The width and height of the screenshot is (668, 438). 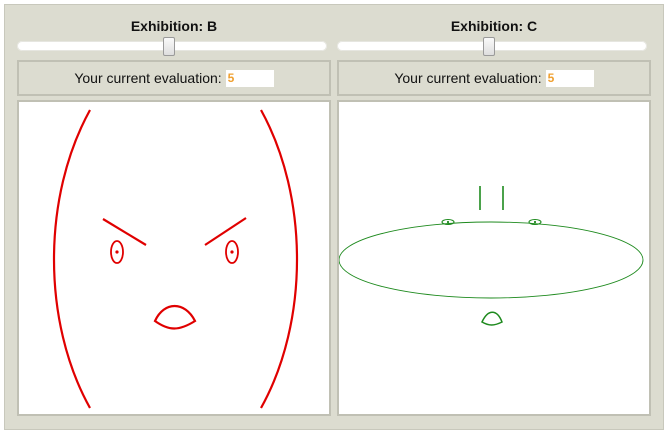 I want to click on face-c-strokes, so click(x=491, y=256).